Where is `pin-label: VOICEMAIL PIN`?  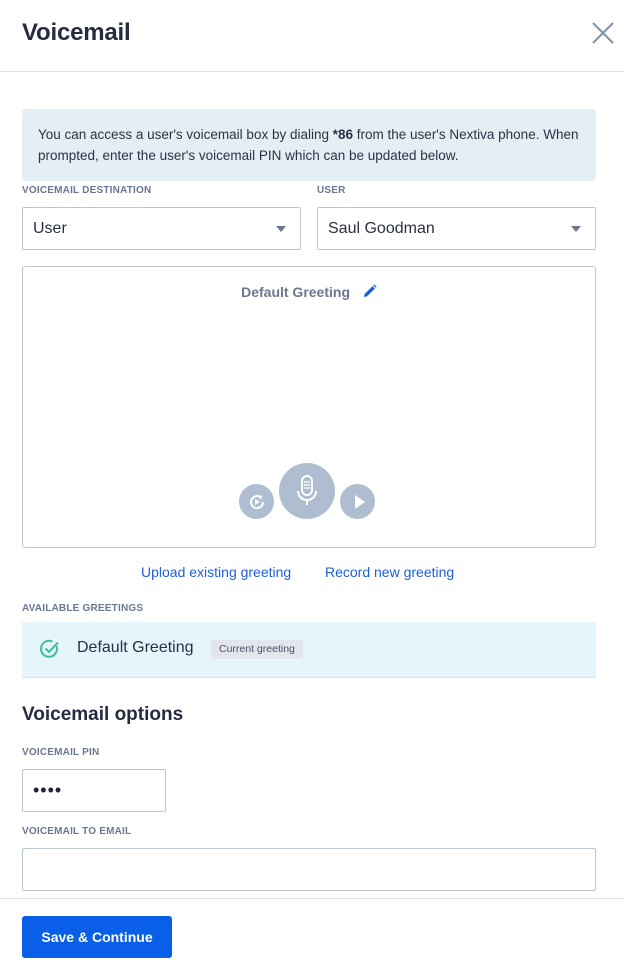 pin-label: VOICEMAIL PIN is located at coordinates (61, 752).